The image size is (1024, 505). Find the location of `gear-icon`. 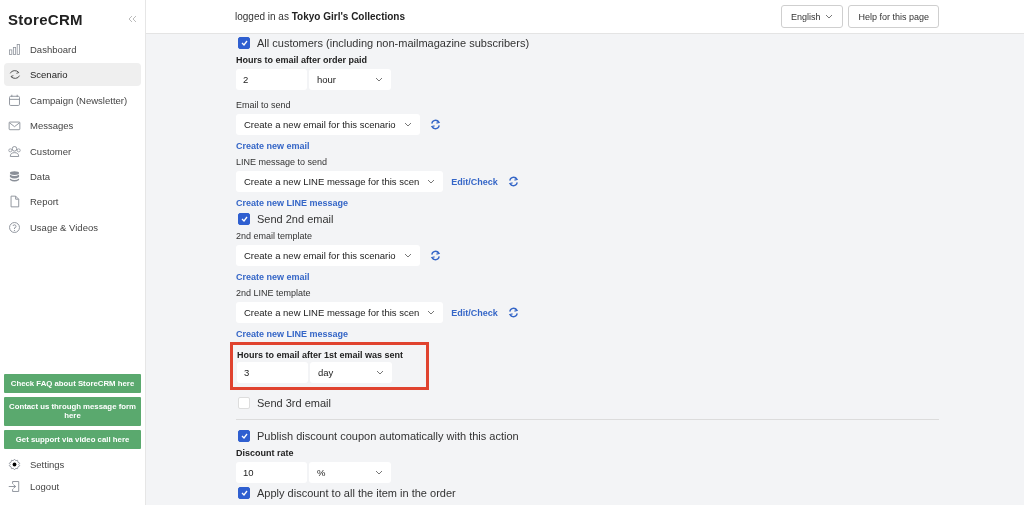

gear-icon is located at coordinates (14, 464).